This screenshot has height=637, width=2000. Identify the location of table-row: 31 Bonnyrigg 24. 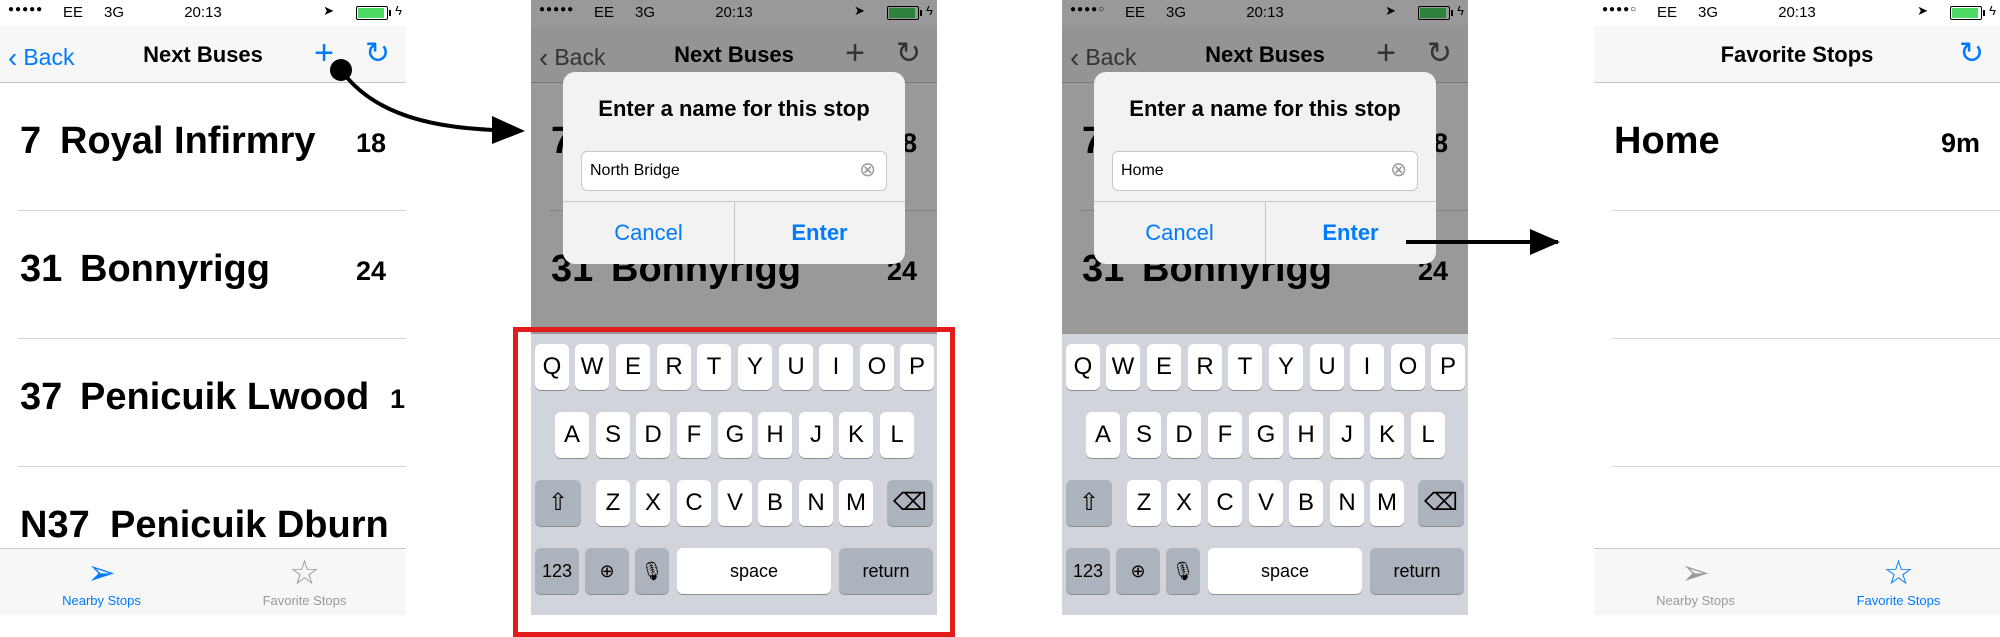
(212, 274).